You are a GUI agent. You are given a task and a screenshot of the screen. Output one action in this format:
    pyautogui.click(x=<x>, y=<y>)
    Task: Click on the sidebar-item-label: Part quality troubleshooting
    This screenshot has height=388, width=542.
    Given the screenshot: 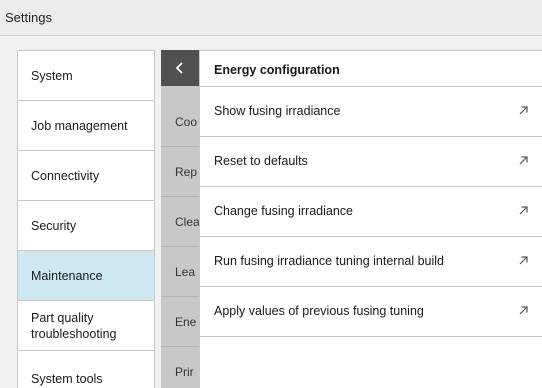 What is the action you would take?
    pyautogui.click(x=74, y=325)
    